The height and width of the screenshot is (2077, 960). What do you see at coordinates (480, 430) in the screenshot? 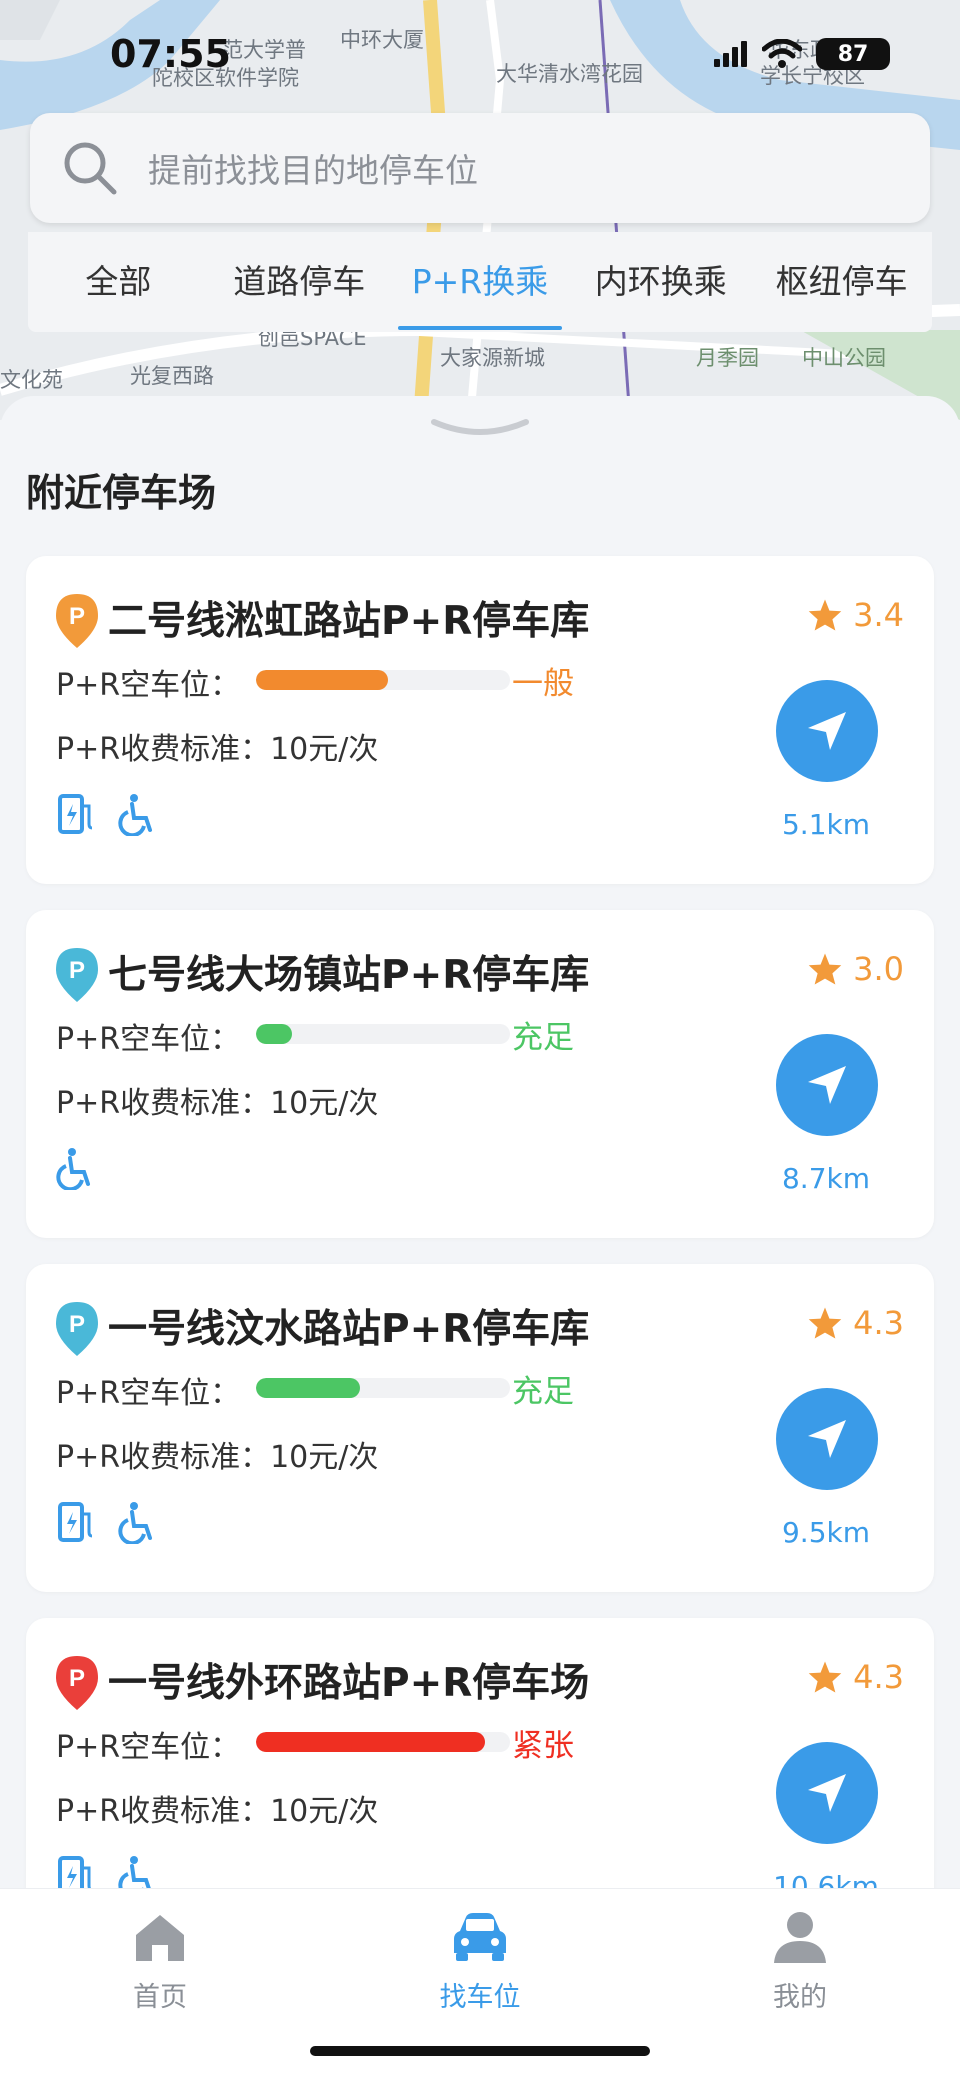
I see `chevron-down-icon` at bounding box center [480, 430].